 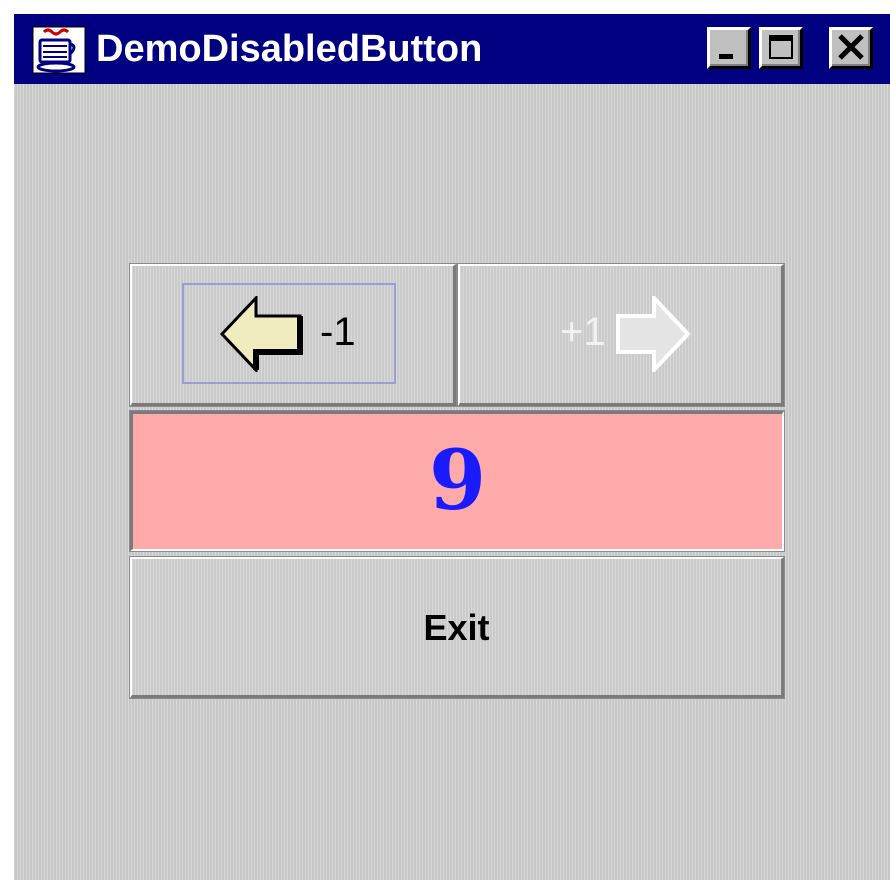 I want to click on exit-button: Exit, so click(x=457, y=627).